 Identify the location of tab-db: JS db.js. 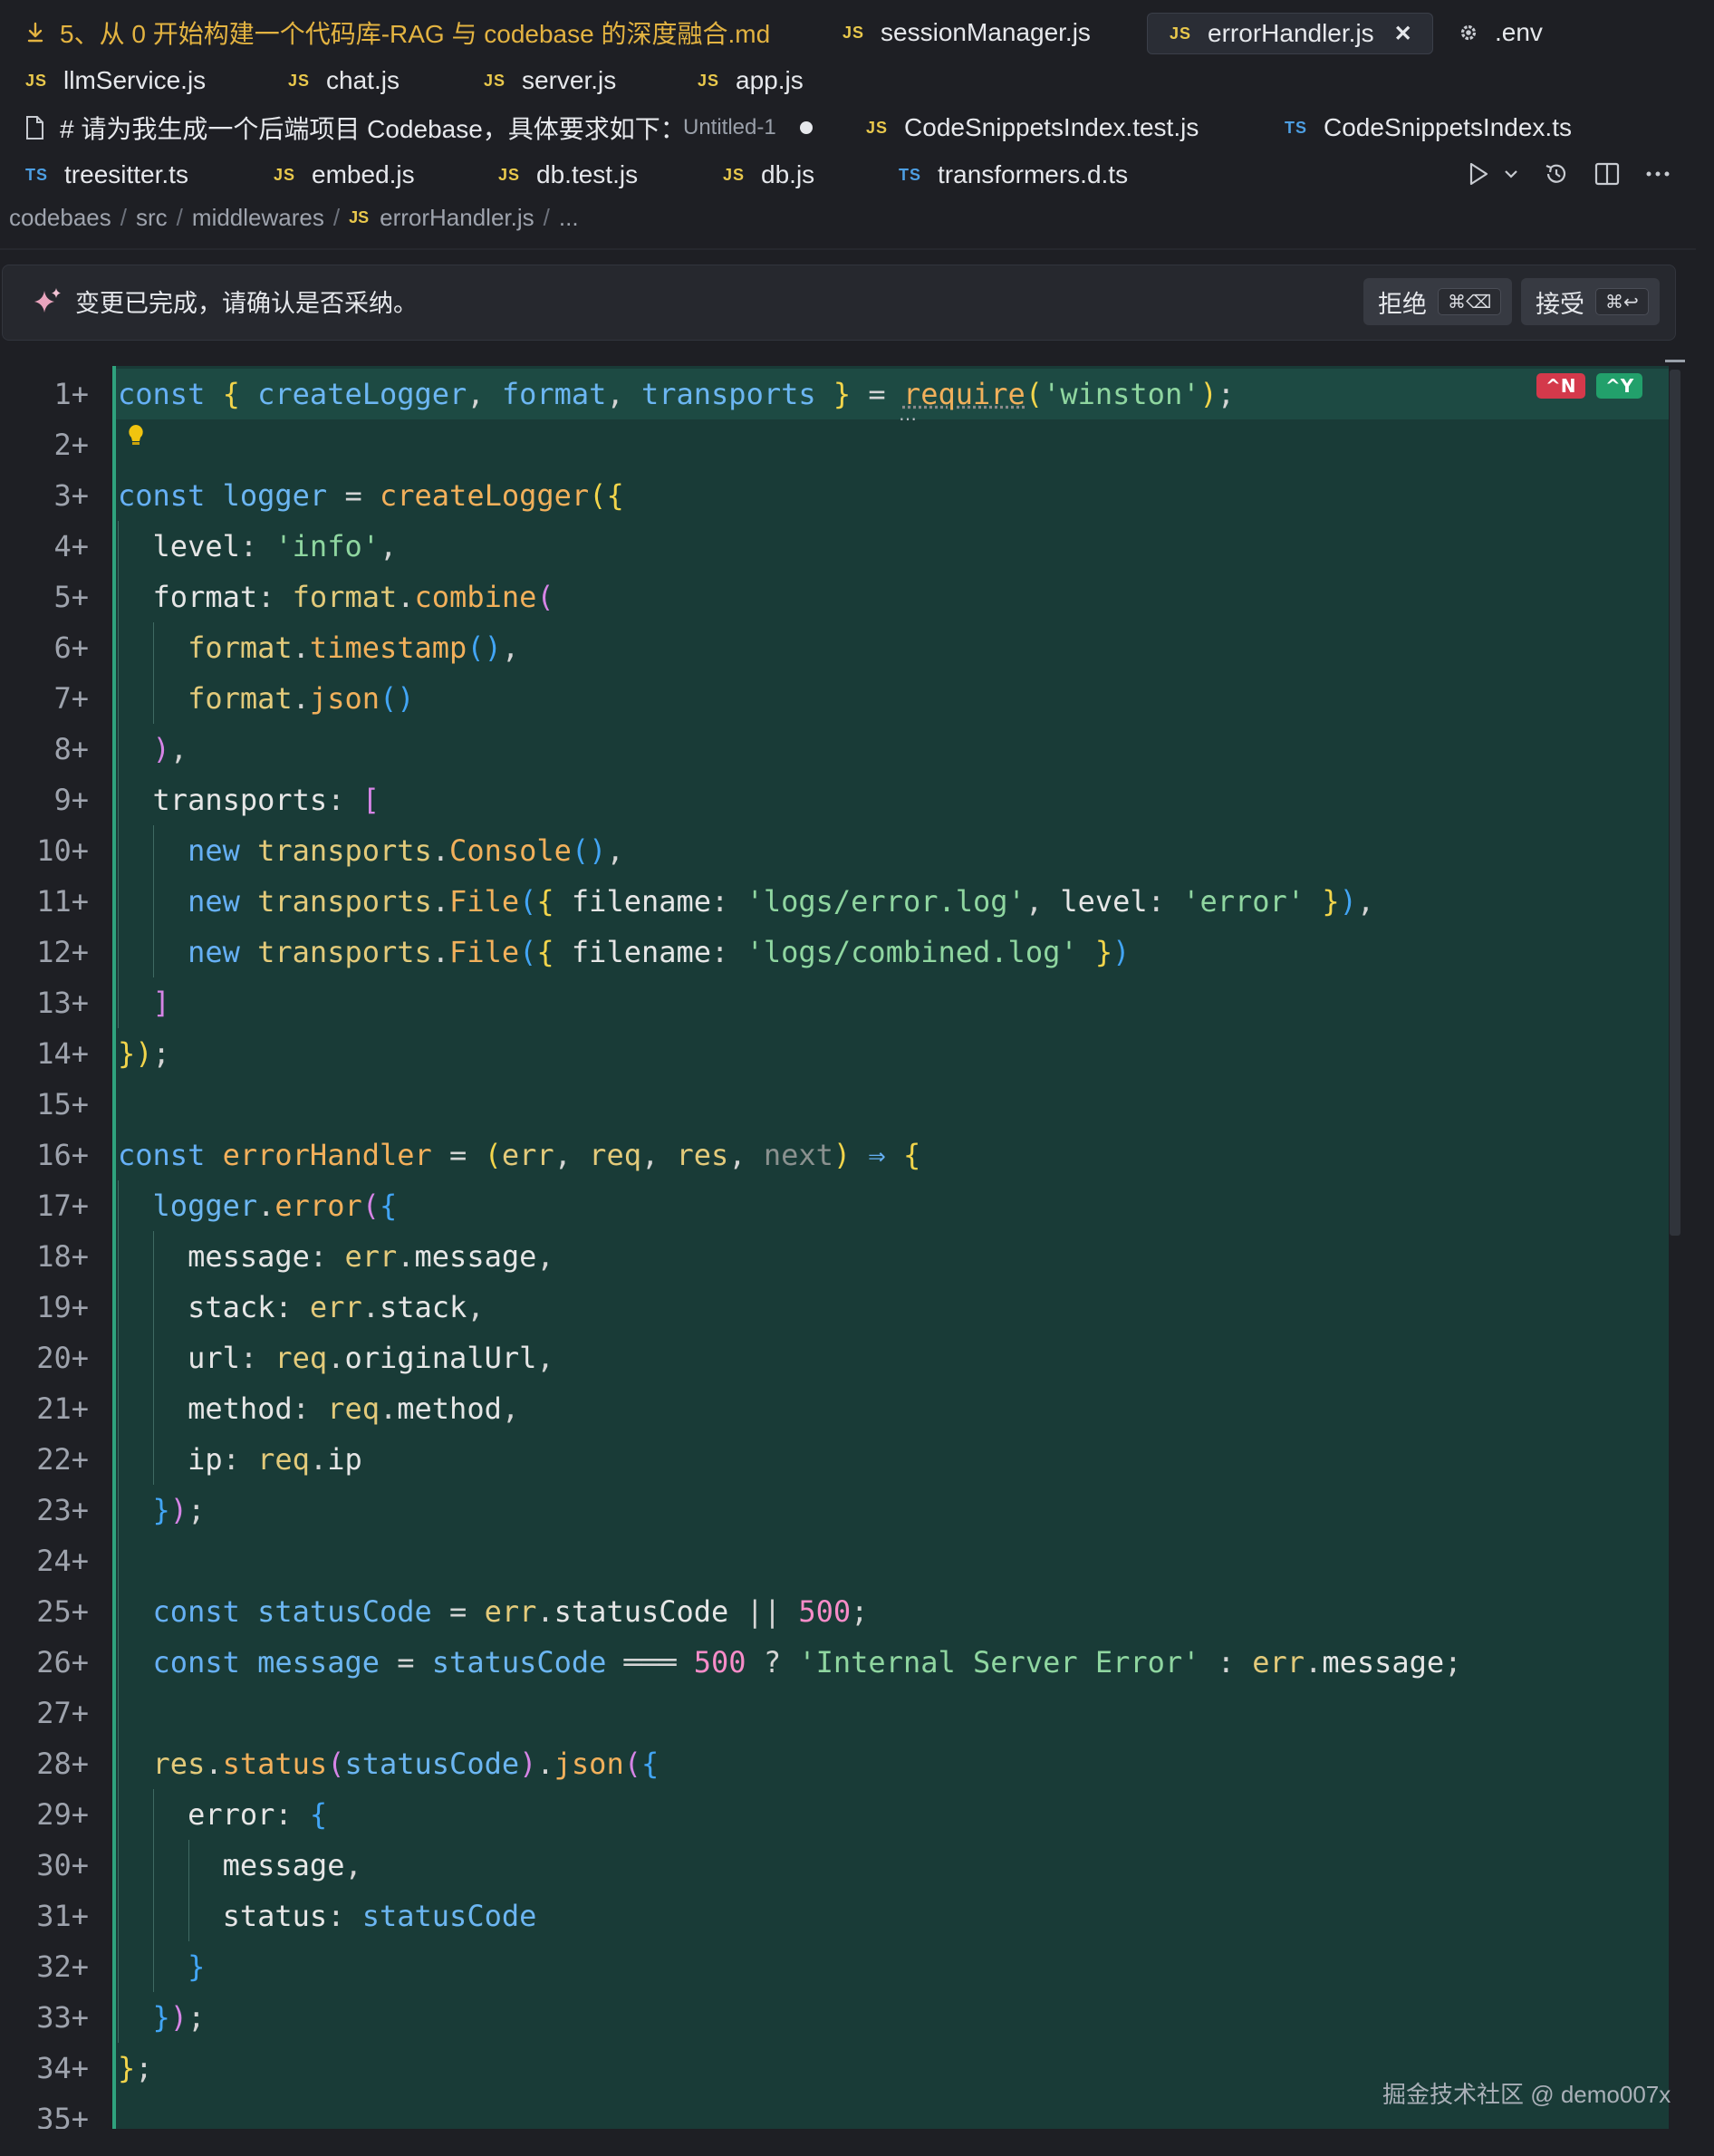
(768, 175).